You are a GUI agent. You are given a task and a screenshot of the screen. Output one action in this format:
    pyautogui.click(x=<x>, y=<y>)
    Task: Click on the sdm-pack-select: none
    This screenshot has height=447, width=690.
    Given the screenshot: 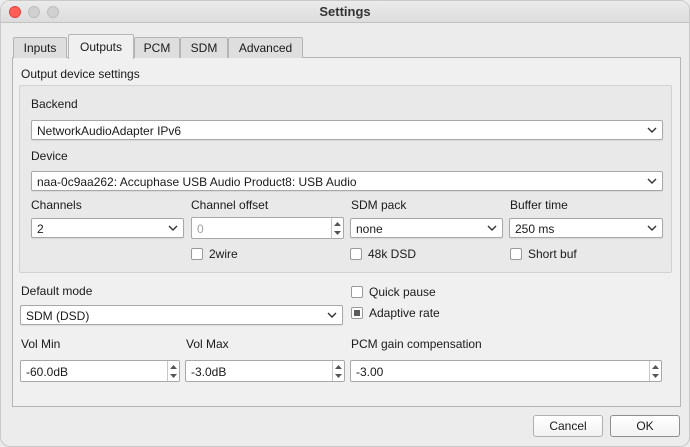 What is the action you would take?
    pyautogui.click(x=426, y=228)
    